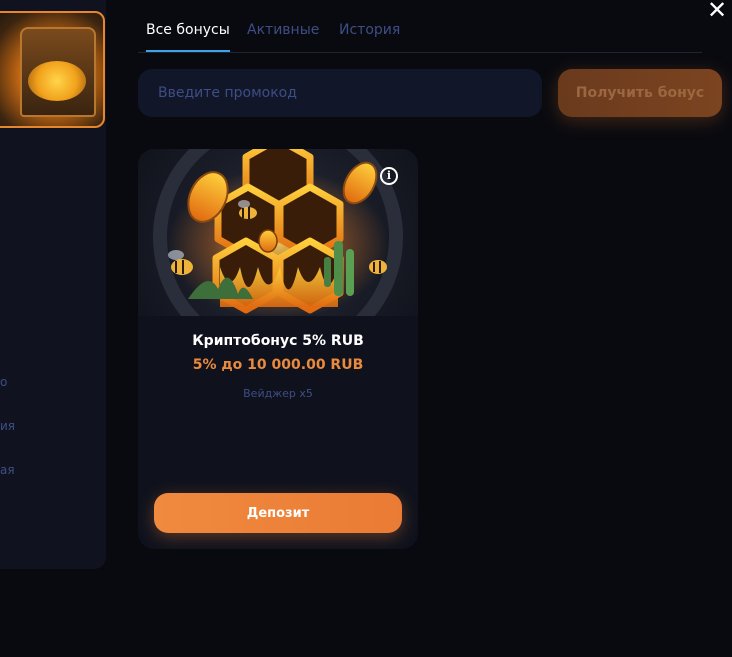  I want to click on tab-history: История, so click(369, 36).